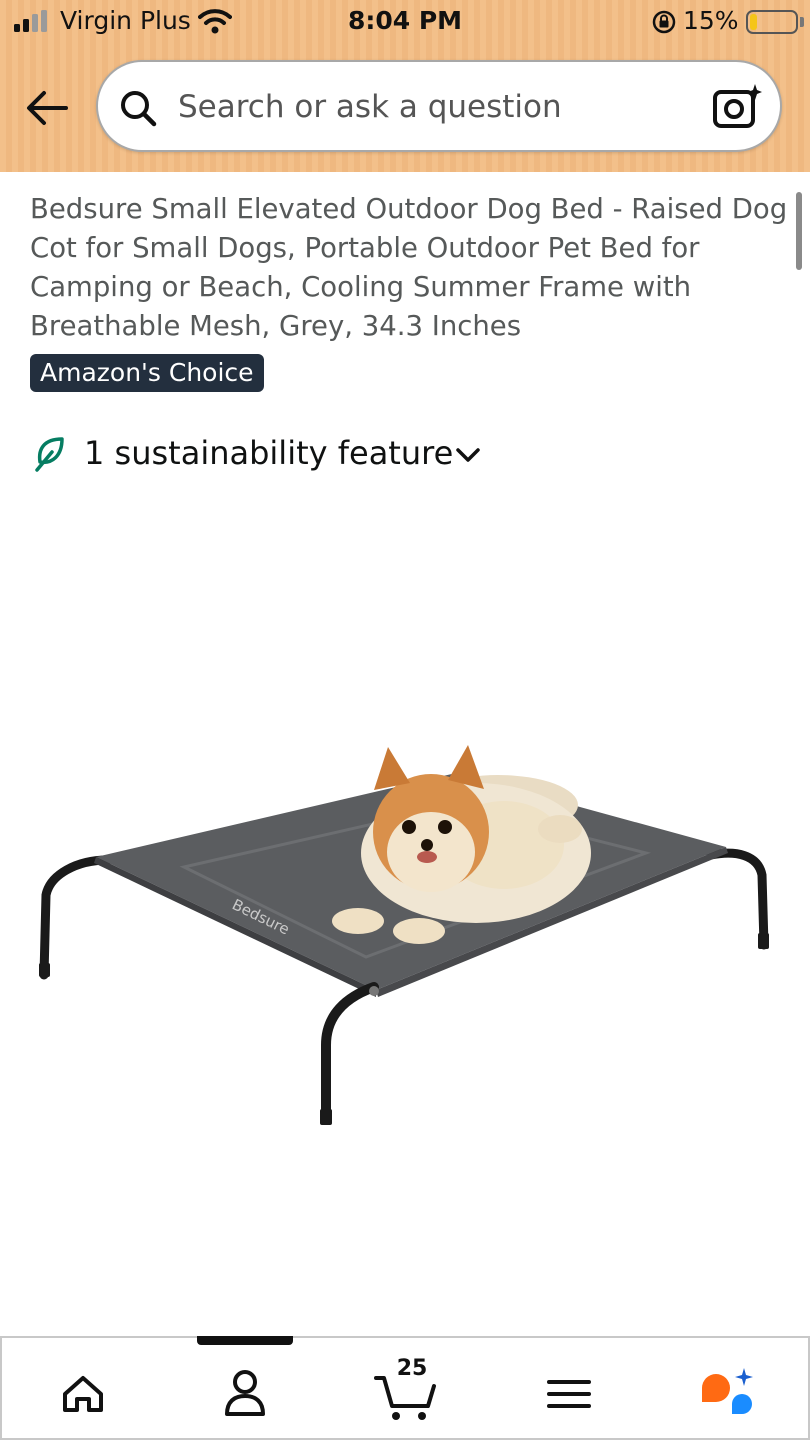 Image resolution: width=810 pixels, height=1440 pixels. Describe the element at coordinates (468, 455) in the screenshot. I see `chevron-down-icon` at that location.